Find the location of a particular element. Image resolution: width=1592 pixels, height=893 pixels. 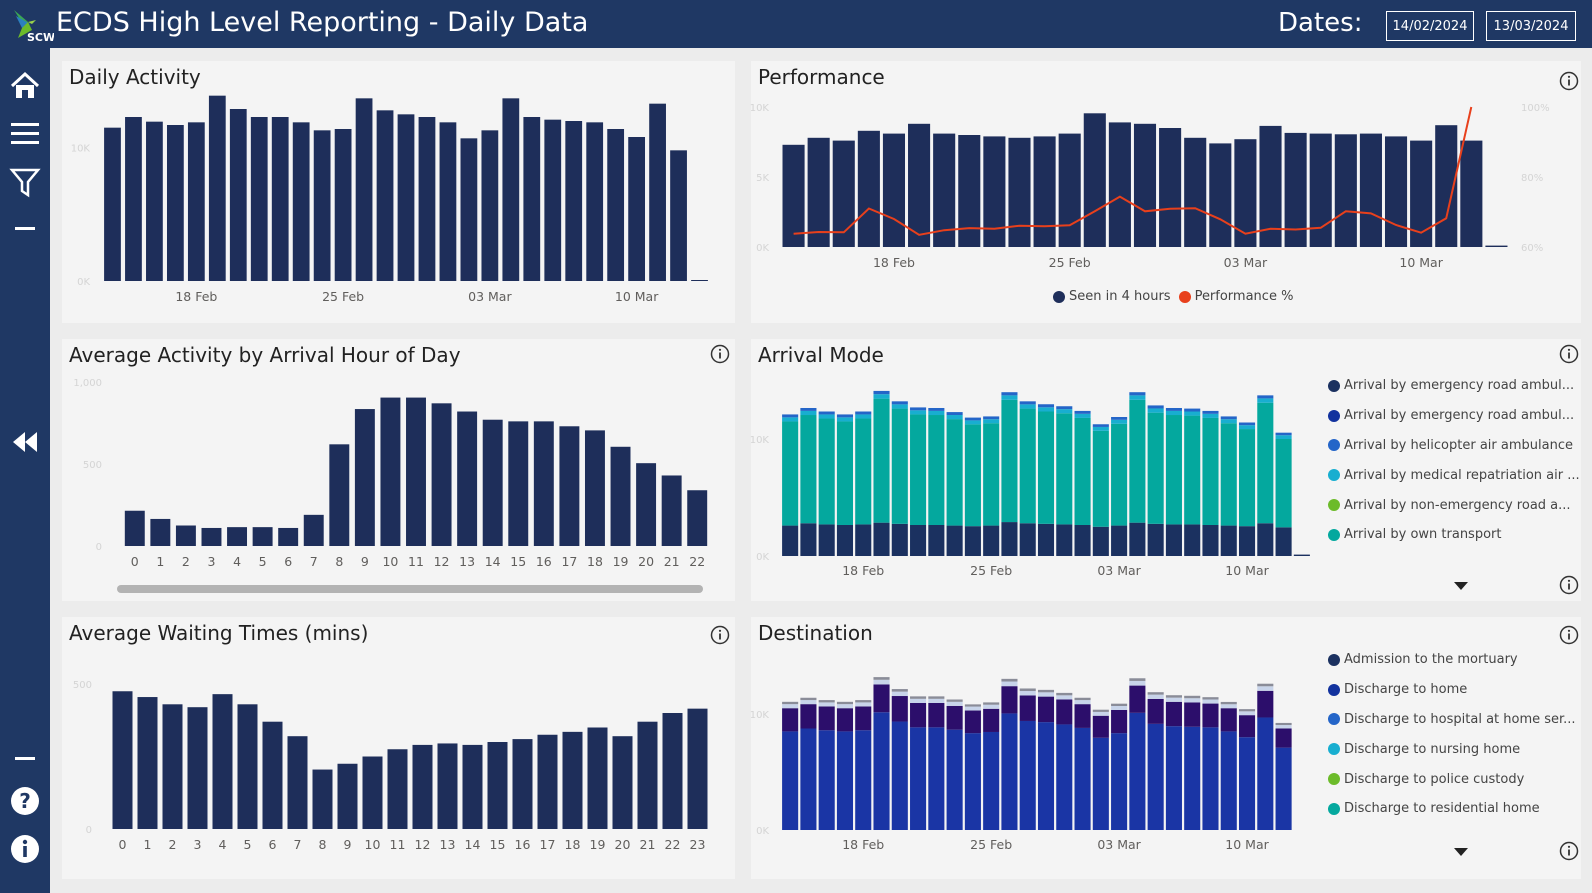

x-tick-label: 0 is located at coordinates (123, 844).